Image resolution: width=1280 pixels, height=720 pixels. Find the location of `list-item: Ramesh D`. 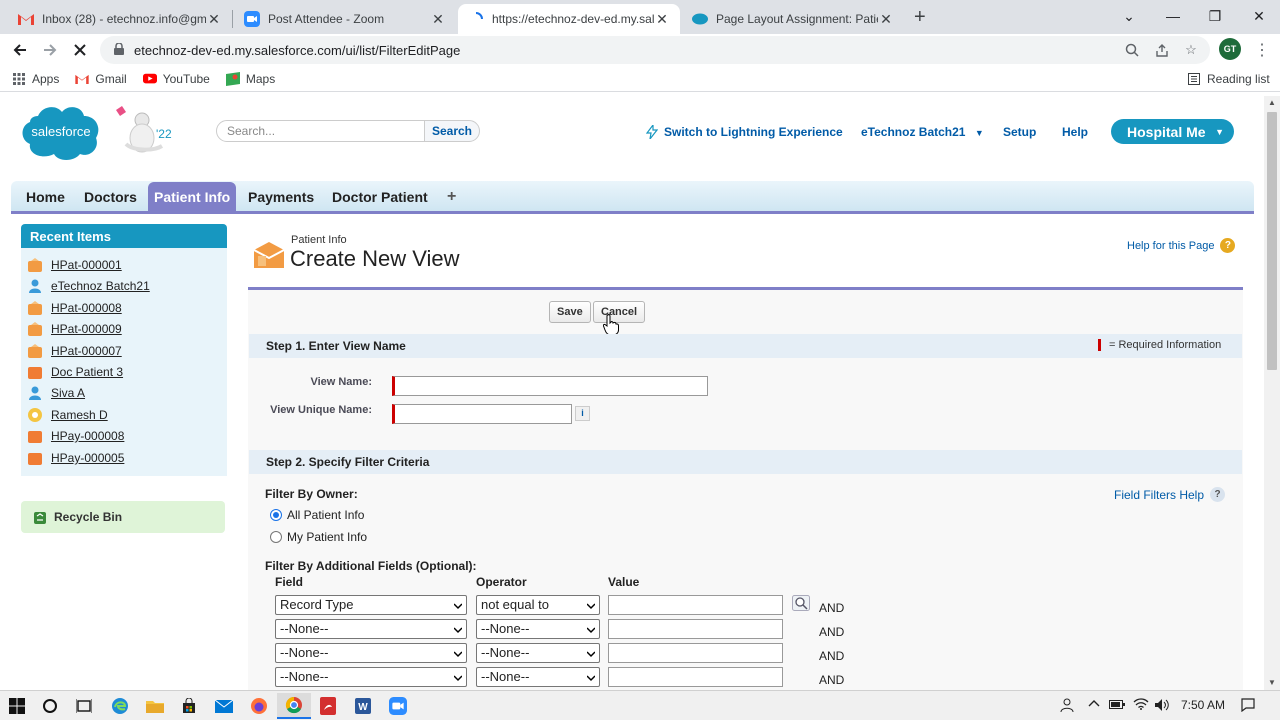

list-item: Ramesh D is located at coordinates (67, 415).